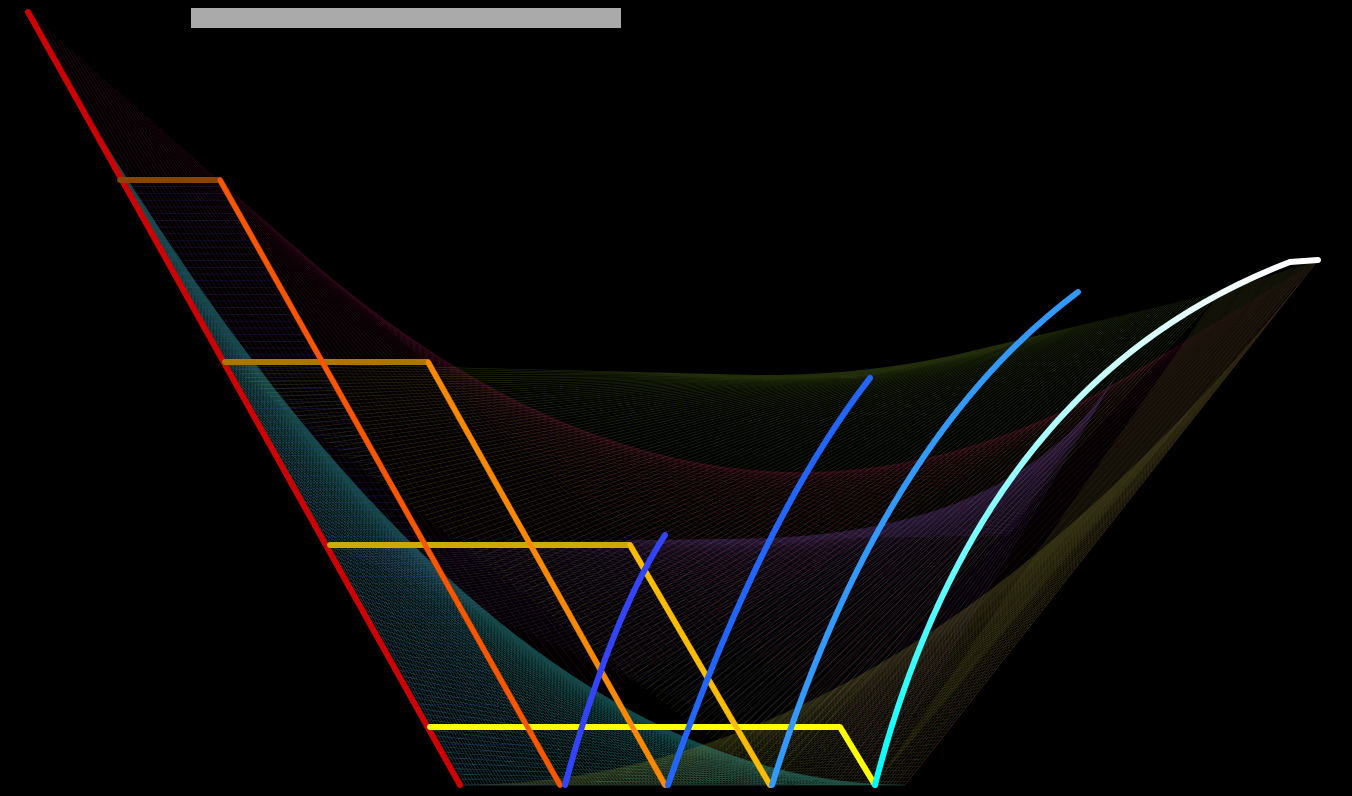 The image size is (1352, 796). What do you see at coordinates (1304, 261) in the screenshot?
I see `curve-cyan-tip` at bounding box center [1304, 261].